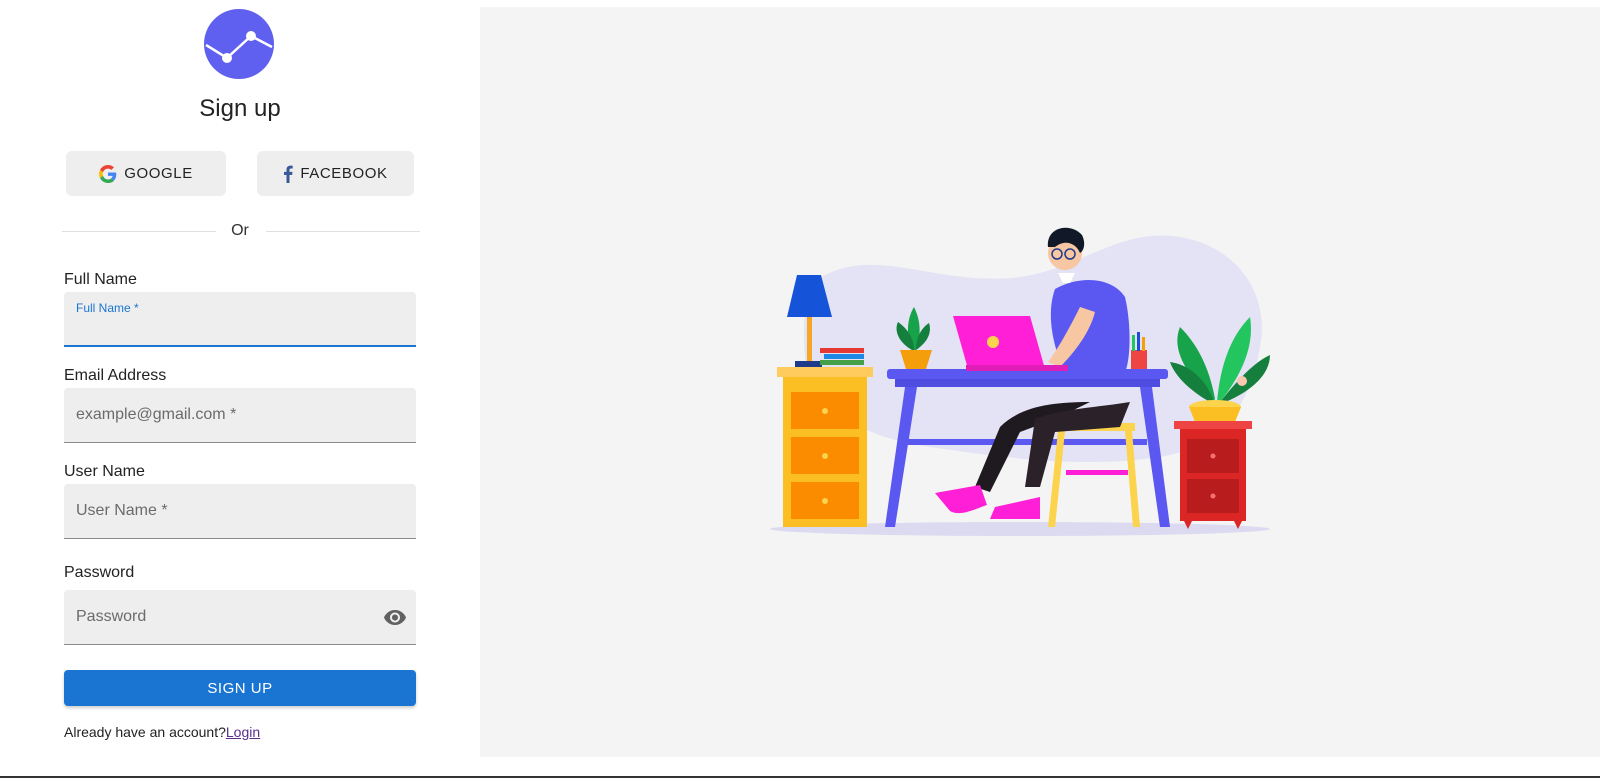 The height and width of the screenshot is (778, 1600). I want to click on chart-line-logo-icon, so click(239, 44).